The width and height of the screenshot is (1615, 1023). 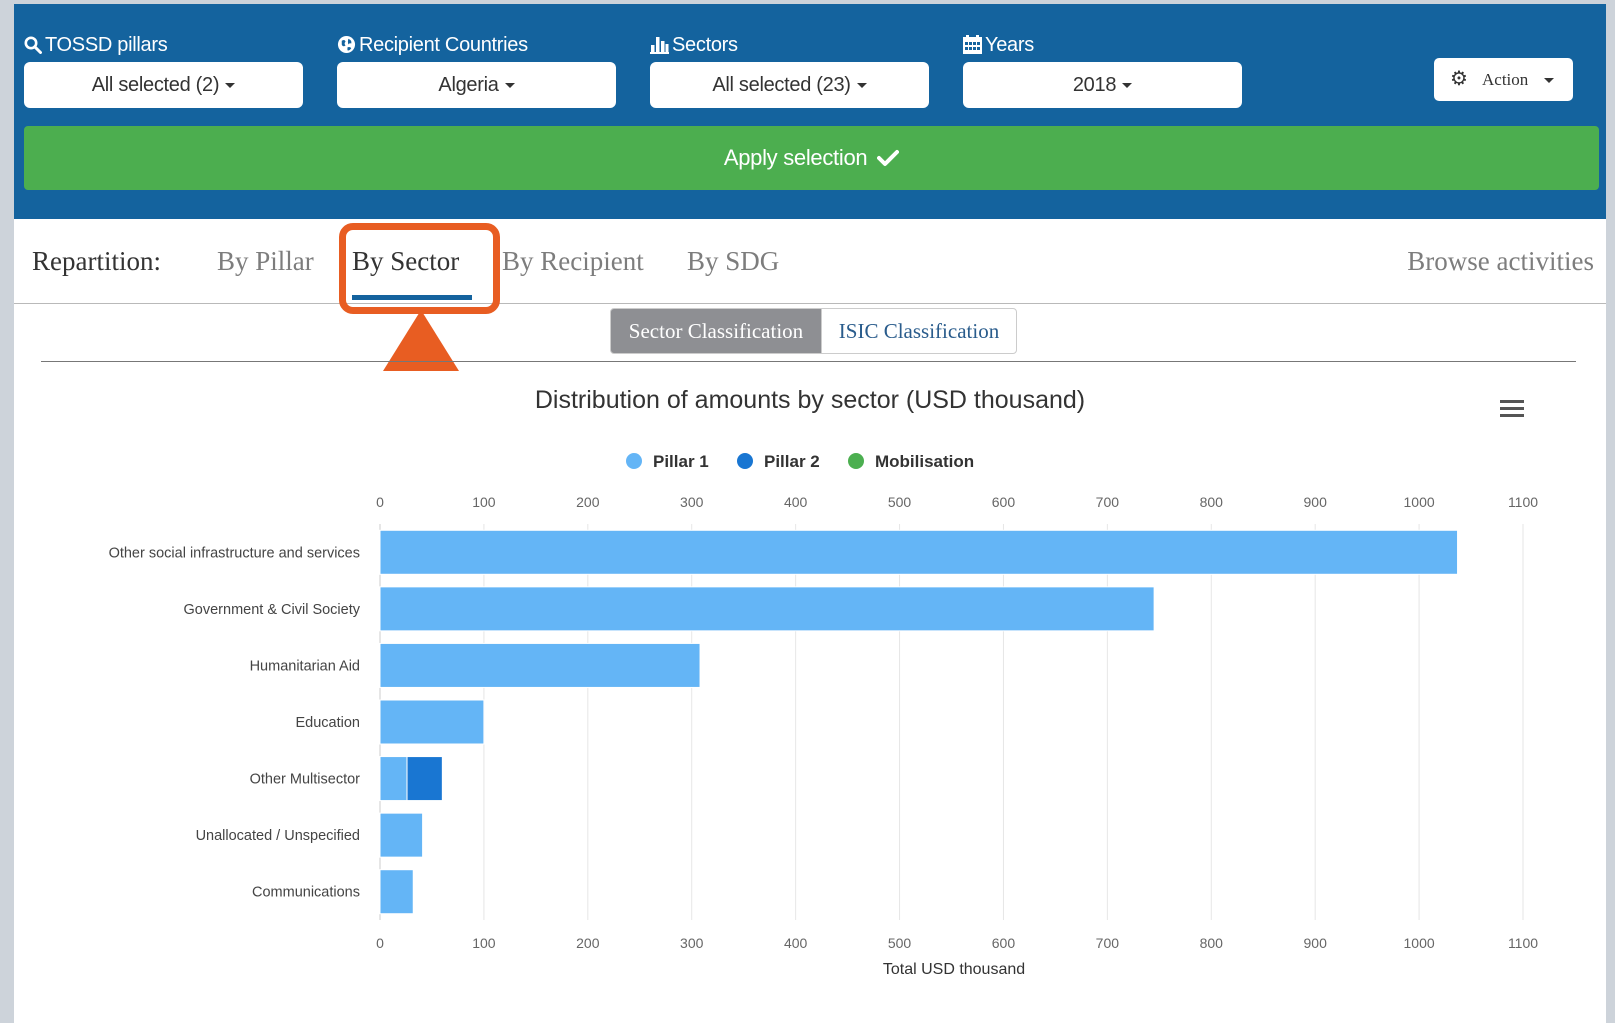 What do you see at coordinates (1512, 408) in the screenshot?
I see `hamburger-menu-icon` at bounding box center [1512, 408].